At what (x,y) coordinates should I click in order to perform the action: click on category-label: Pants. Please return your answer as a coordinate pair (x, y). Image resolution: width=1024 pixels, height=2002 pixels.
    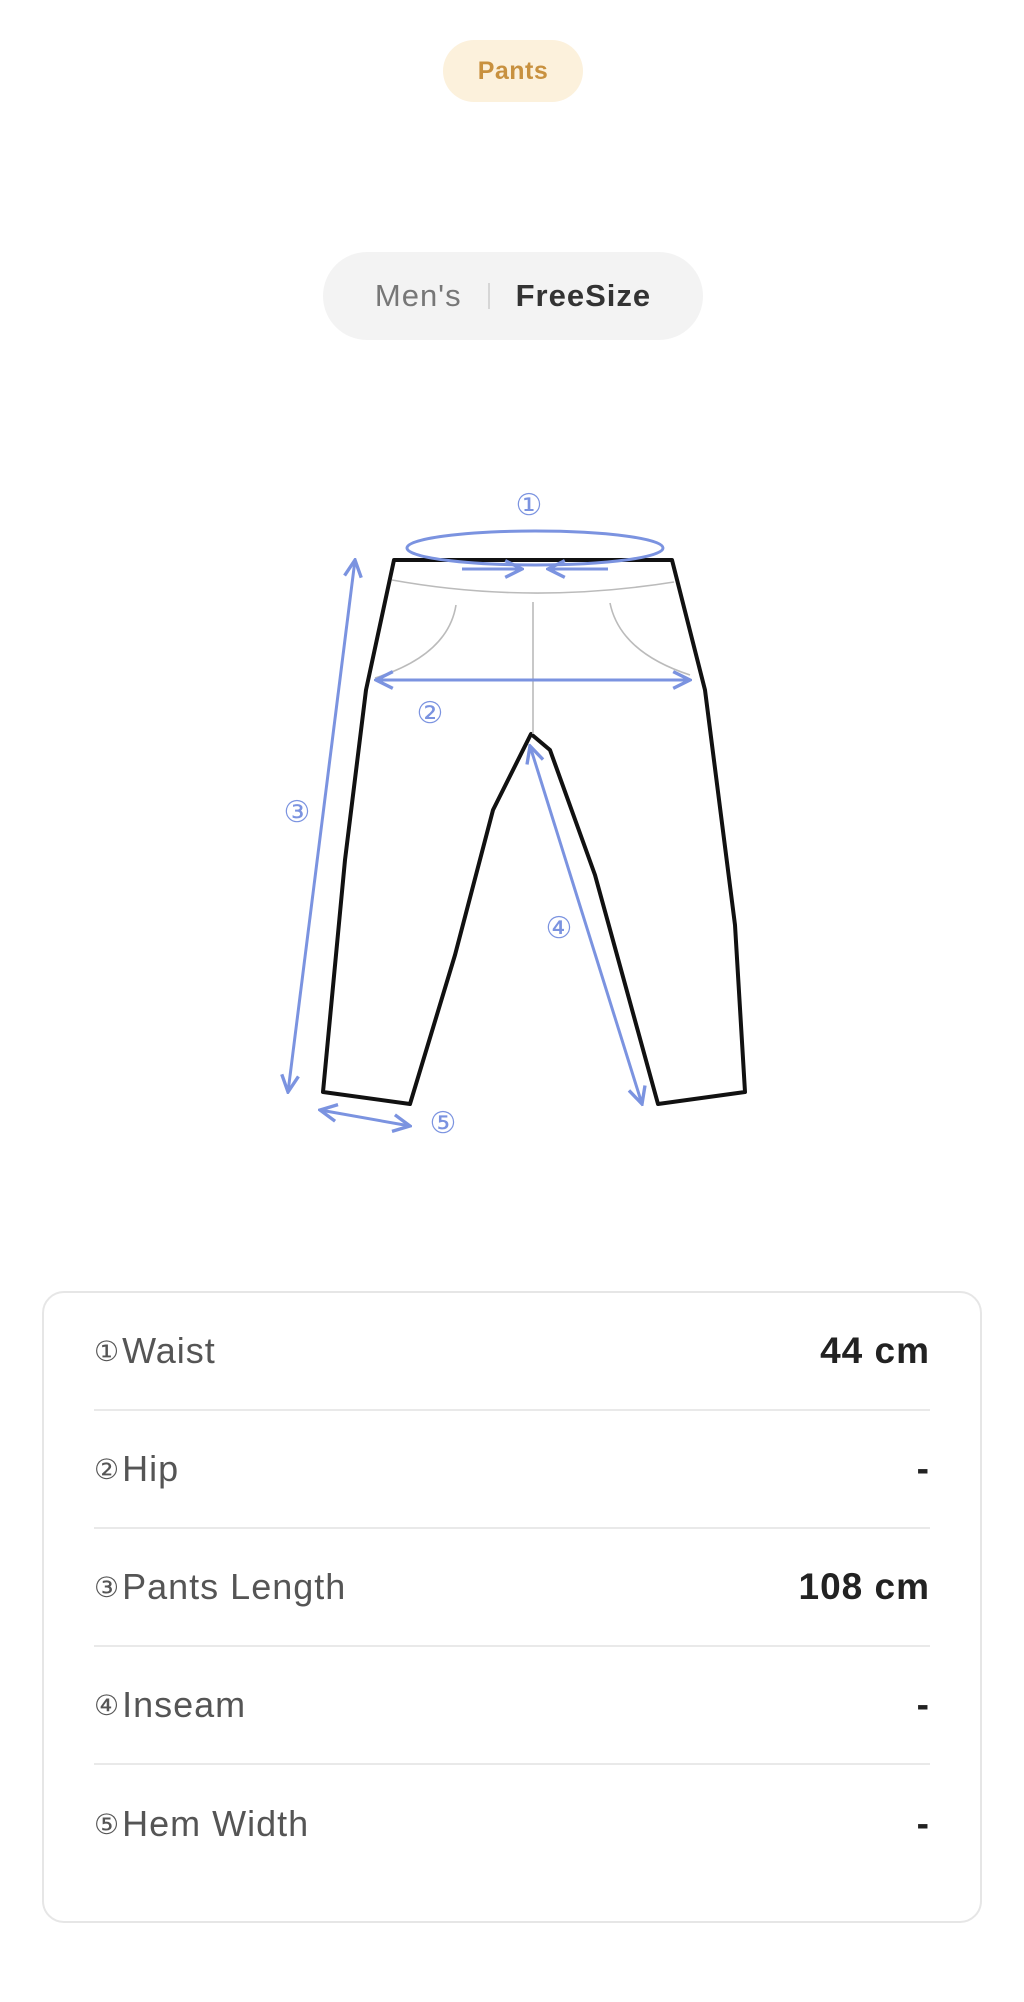
    Looking at the image, I should click on (513, 70).